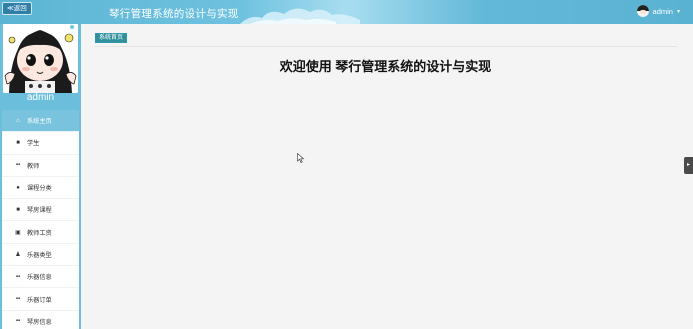 This screenshot has width=693, height=329. Describe the element at coordinates (18, 209) in the screenshot. I see `book-icon: ■` at that location.